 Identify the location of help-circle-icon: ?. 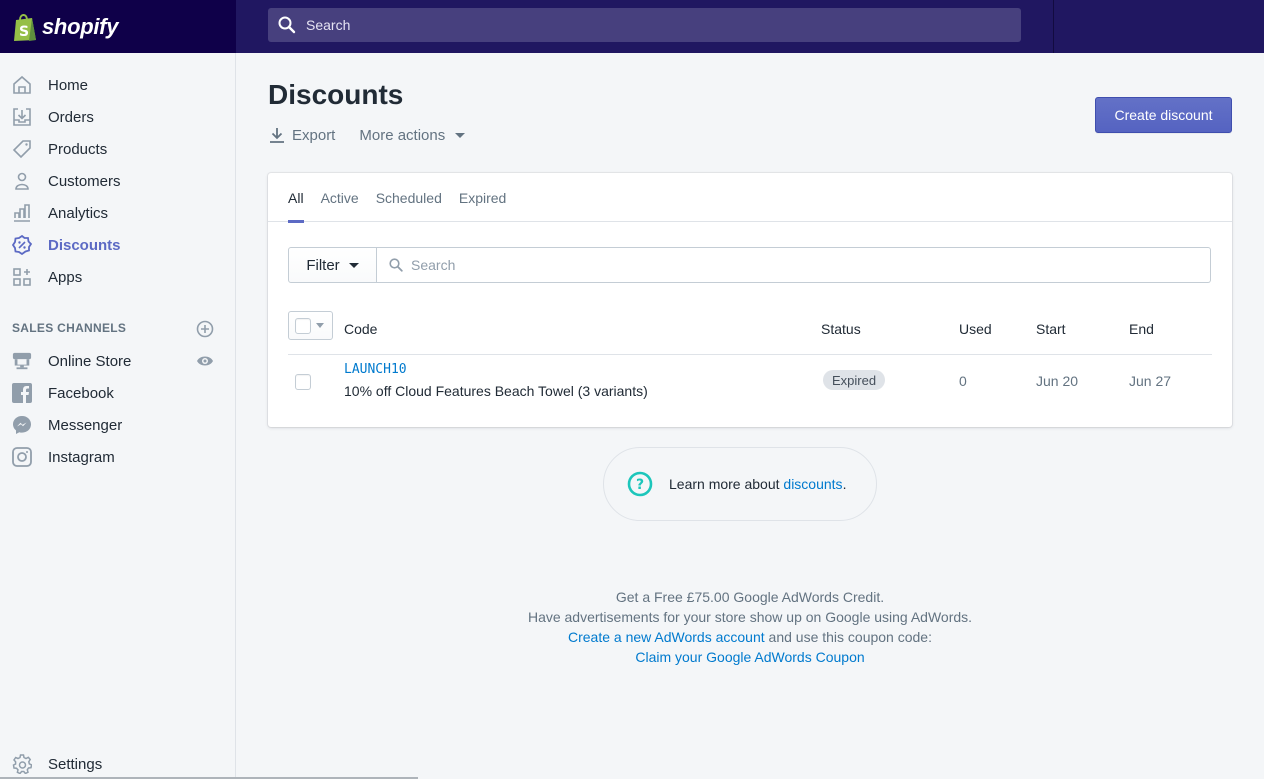
(640, 484).